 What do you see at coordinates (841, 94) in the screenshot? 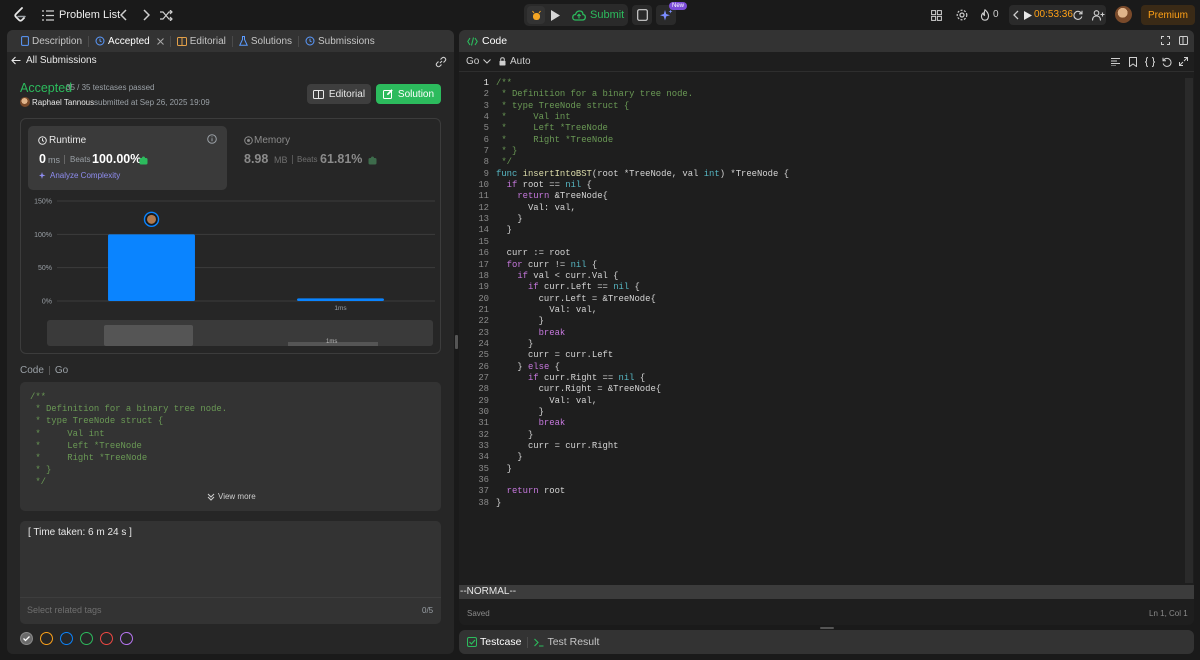
I see `code-line: * Definition for a binary tree node.` at bounding box center [841, 94].